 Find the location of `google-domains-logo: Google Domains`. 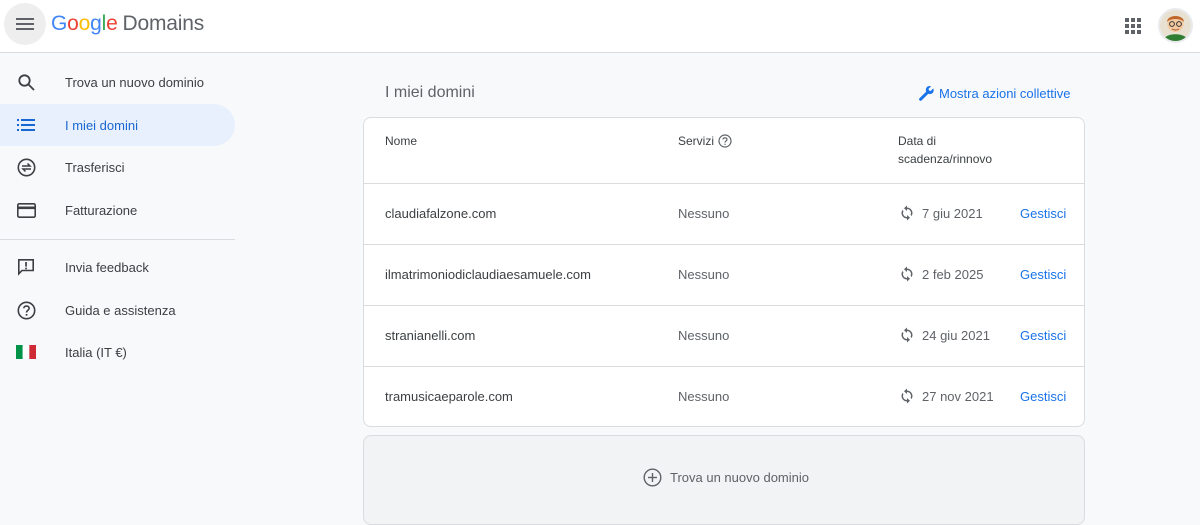

google-domains-logo: Google Domains is located at coordinates (127, 24).